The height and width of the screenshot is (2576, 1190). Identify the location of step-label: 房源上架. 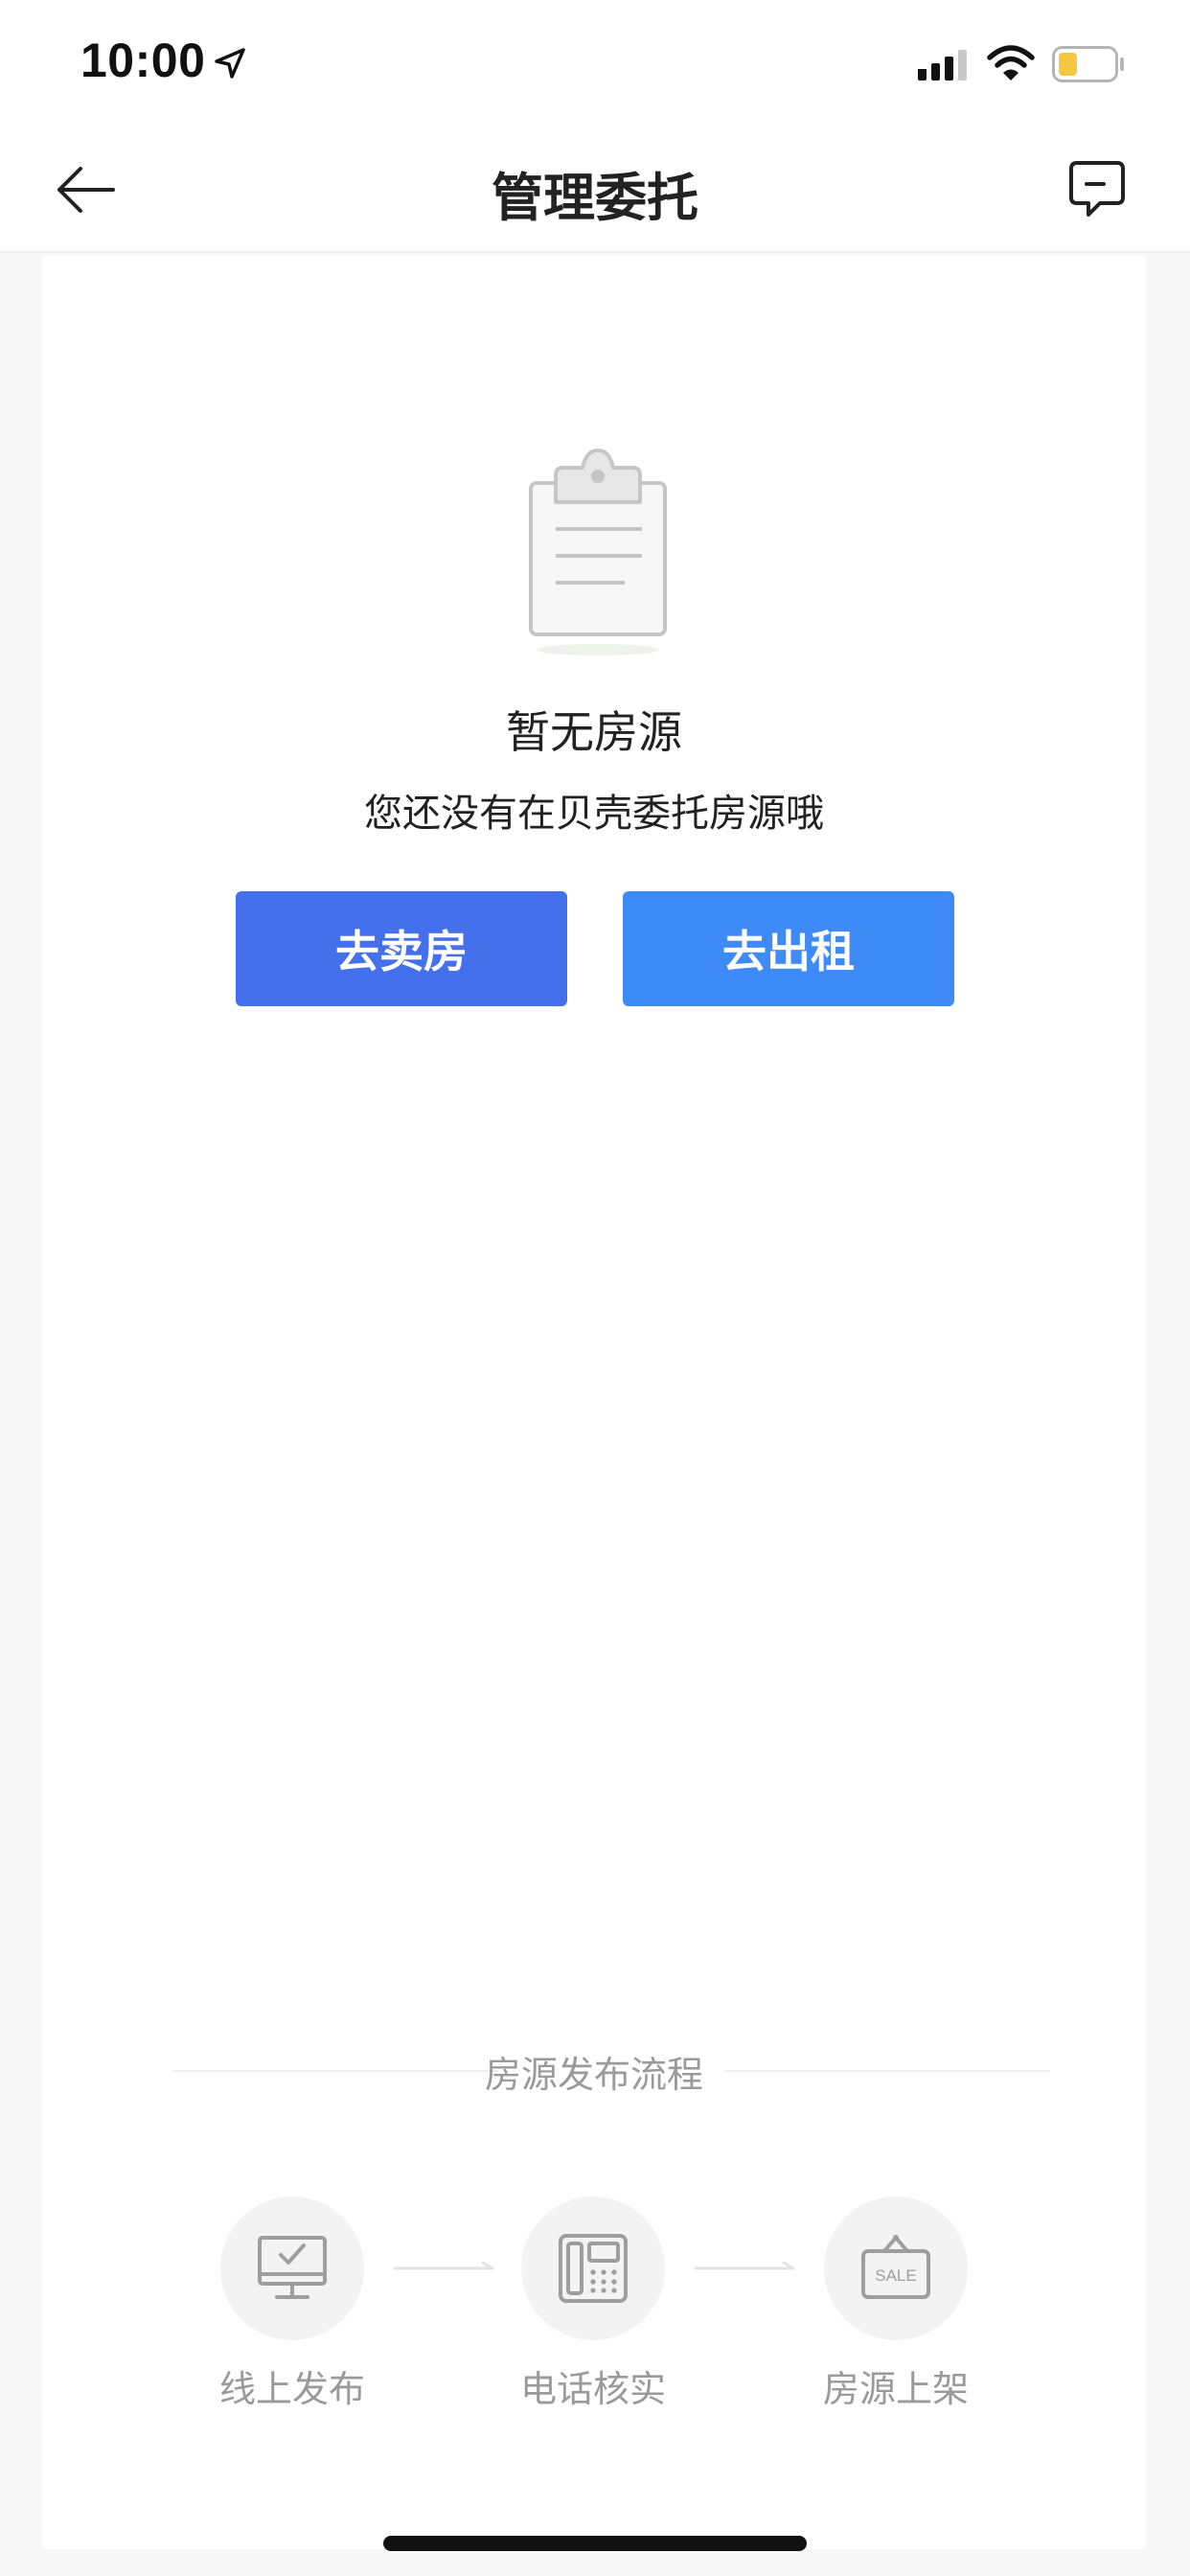
(896, 2389).